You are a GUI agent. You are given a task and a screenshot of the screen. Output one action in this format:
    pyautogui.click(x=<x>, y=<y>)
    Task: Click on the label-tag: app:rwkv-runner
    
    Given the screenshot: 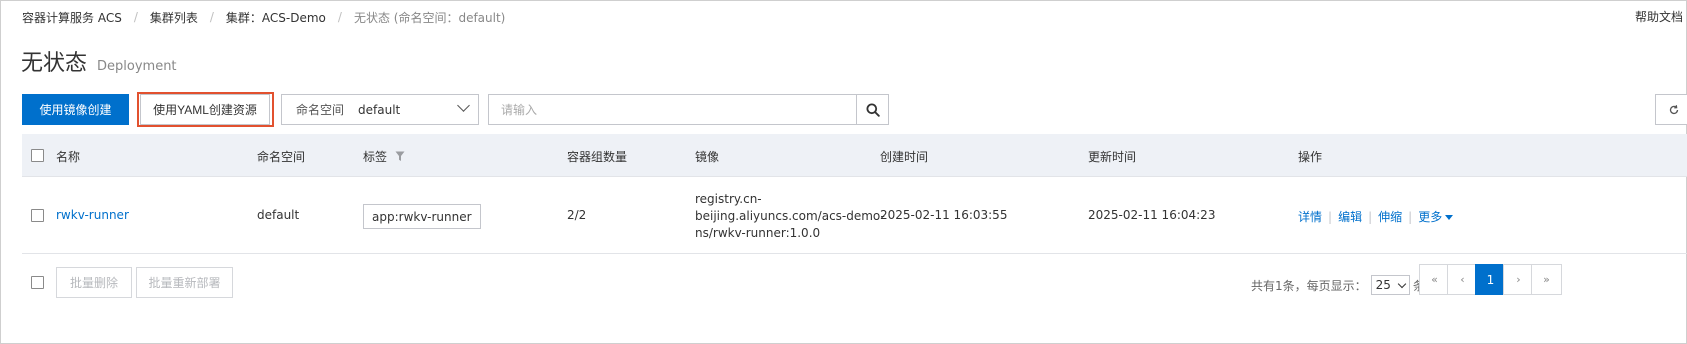 What is the action you would take?
    pyautogui.click(x=422, y=216)
    